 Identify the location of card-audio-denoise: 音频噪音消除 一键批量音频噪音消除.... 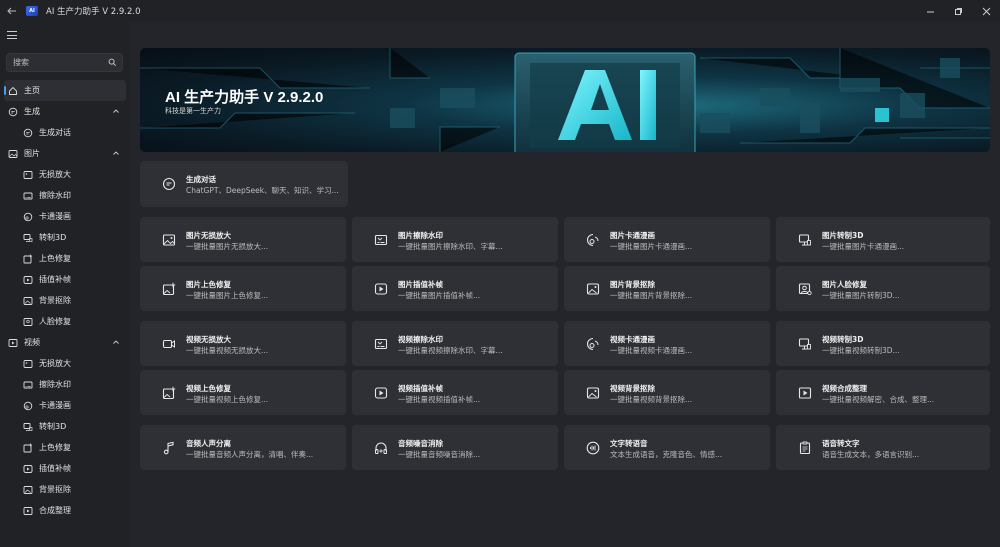
(455, 447).